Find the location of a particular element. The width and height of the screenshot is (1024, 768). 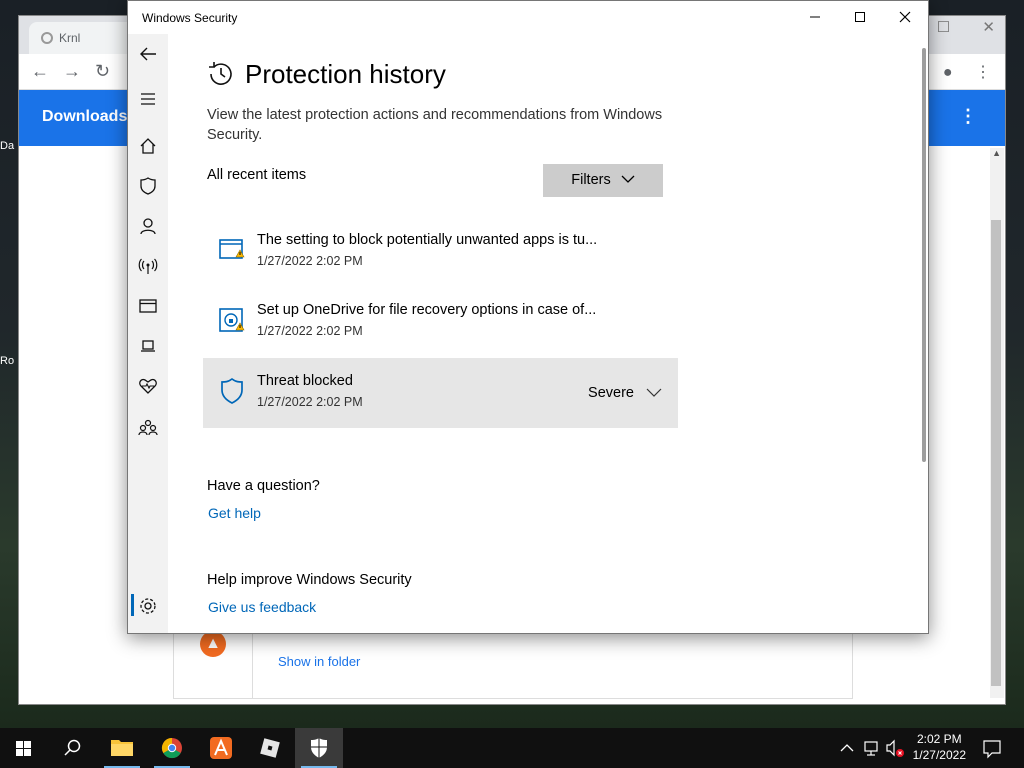

home-icon is located at coordinates (148, 146).